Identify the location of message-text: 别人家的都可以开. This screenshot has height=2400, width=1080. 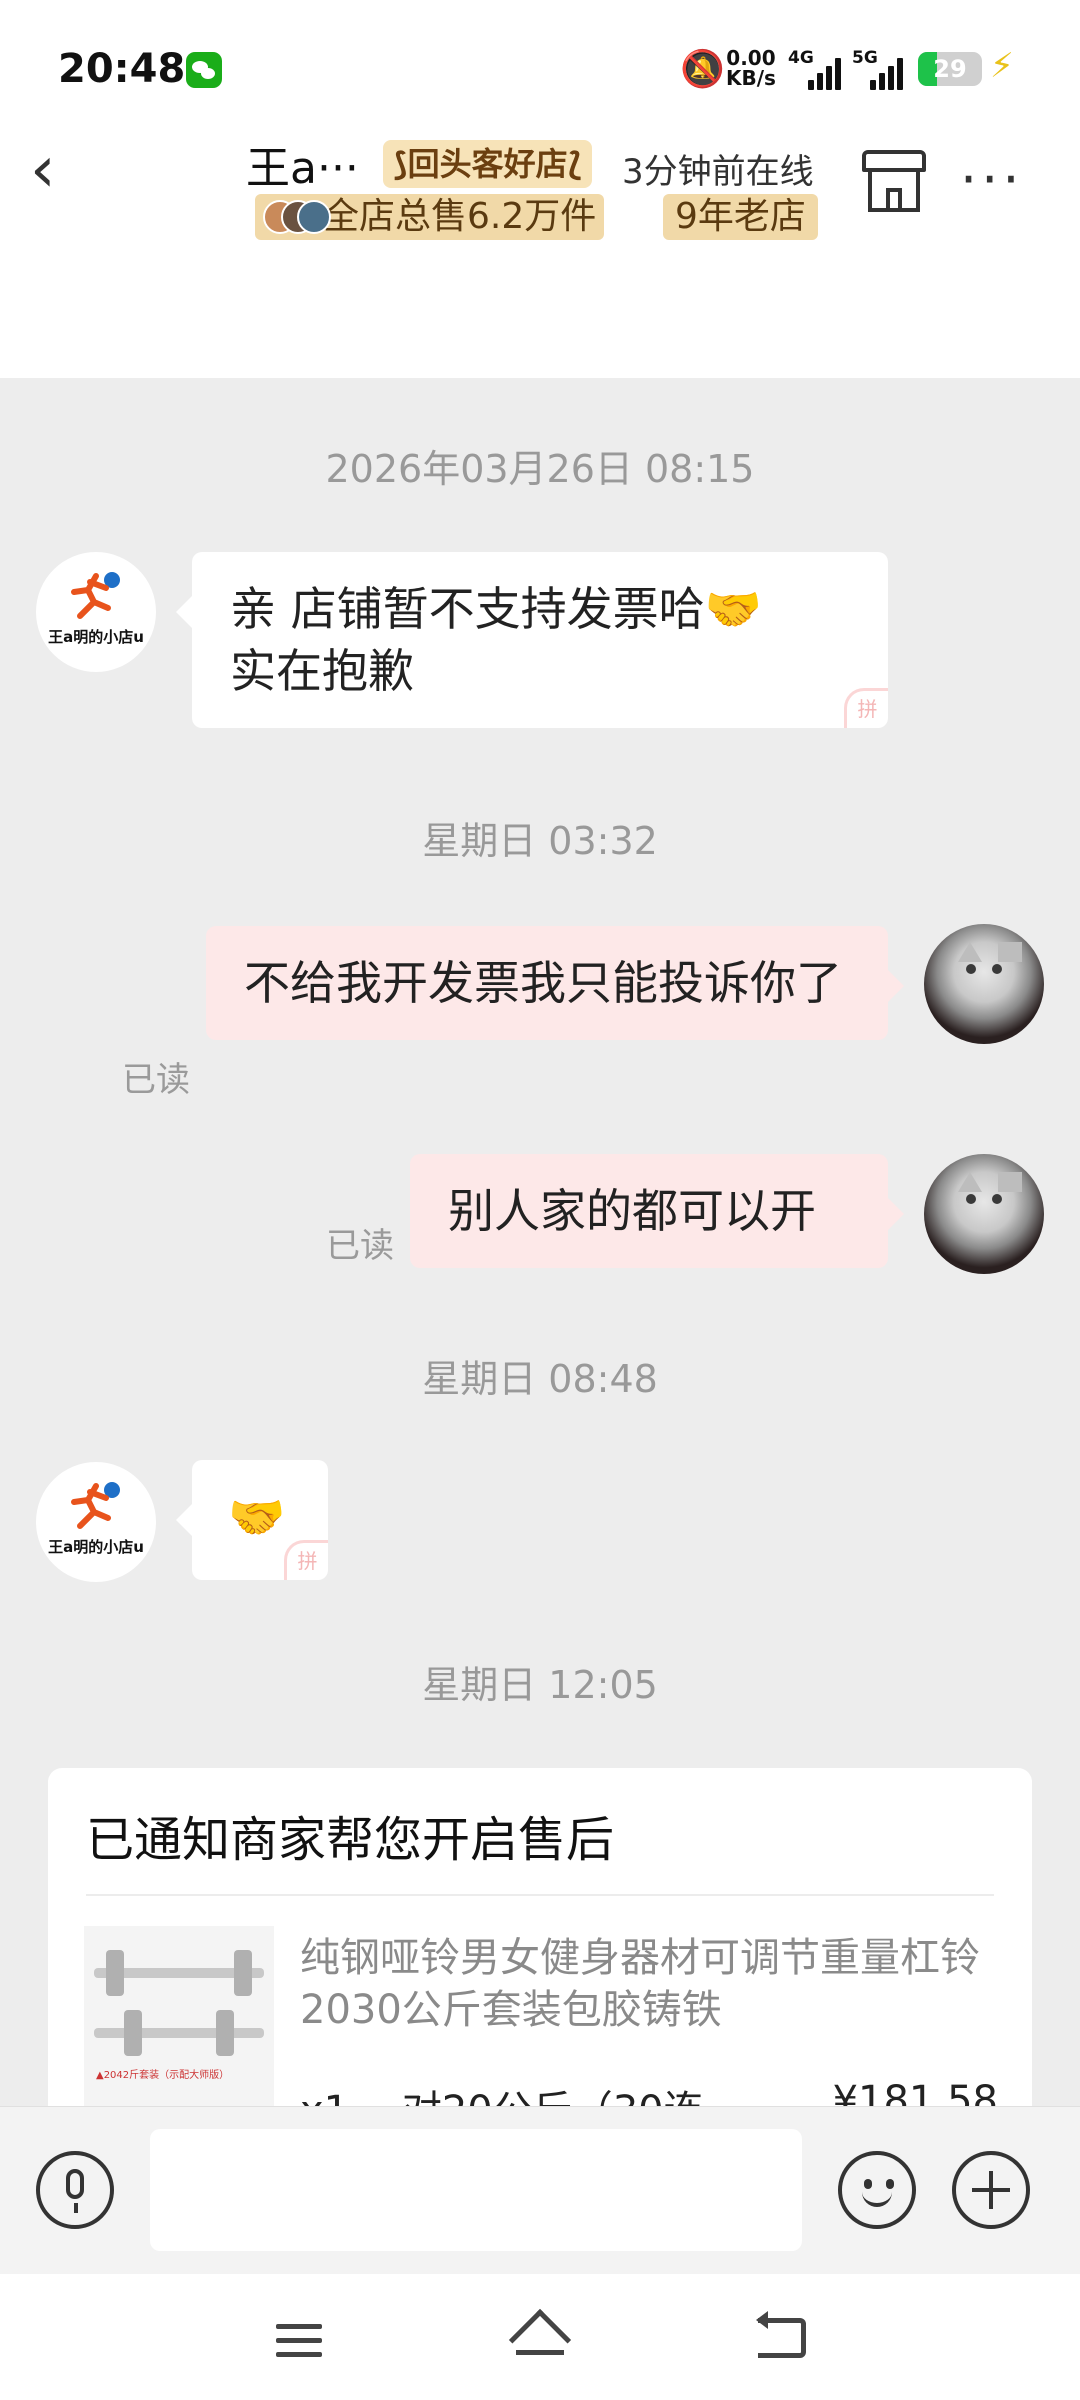
(632, 1211).